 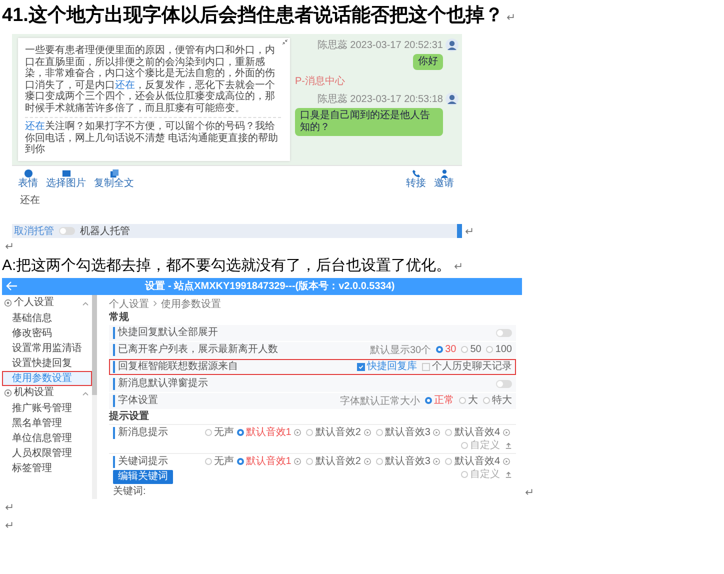 What do you see at coordinates (401, 350) in the screenshot?
I see `setting-hint: 默认显示30个` at bounding box center [401, 350].